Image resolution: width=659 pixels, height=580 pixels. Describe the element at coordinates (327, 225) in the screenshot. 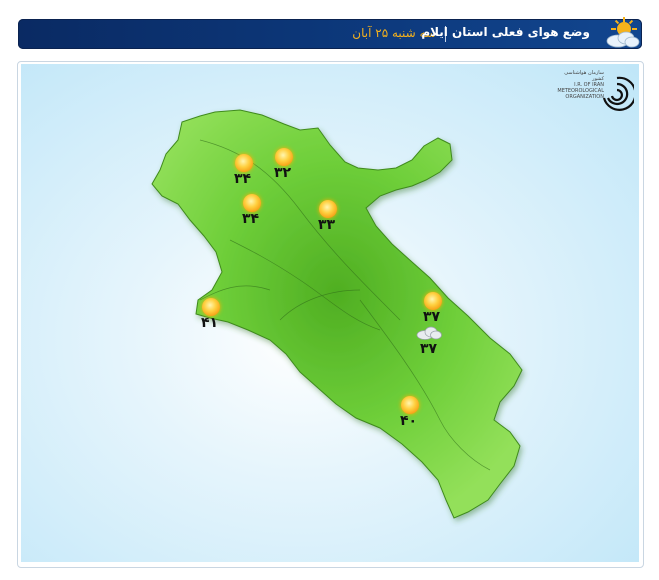

I see `temperature-label: ۳۳` at that location.